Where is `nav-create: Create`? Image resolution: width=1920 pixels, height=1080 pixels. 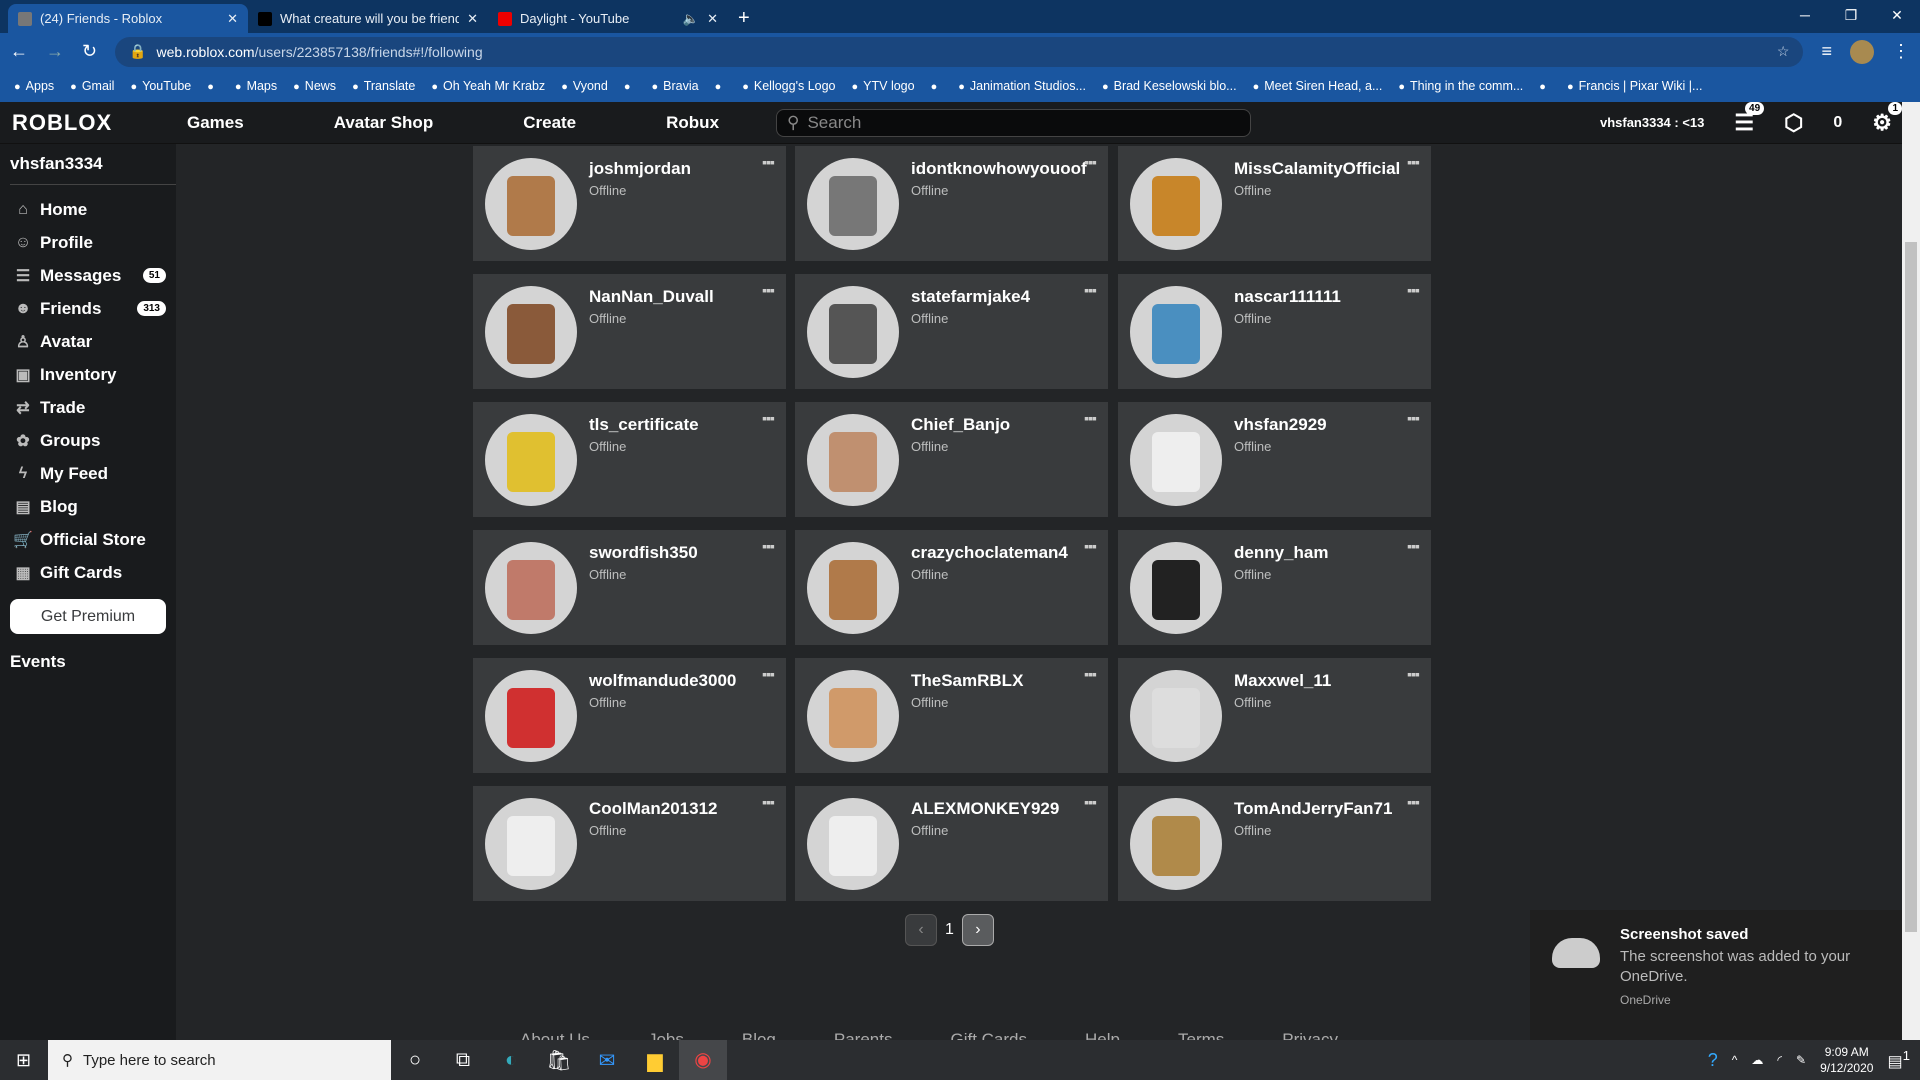
nav-create: Create is located at coordinates (549, 123).